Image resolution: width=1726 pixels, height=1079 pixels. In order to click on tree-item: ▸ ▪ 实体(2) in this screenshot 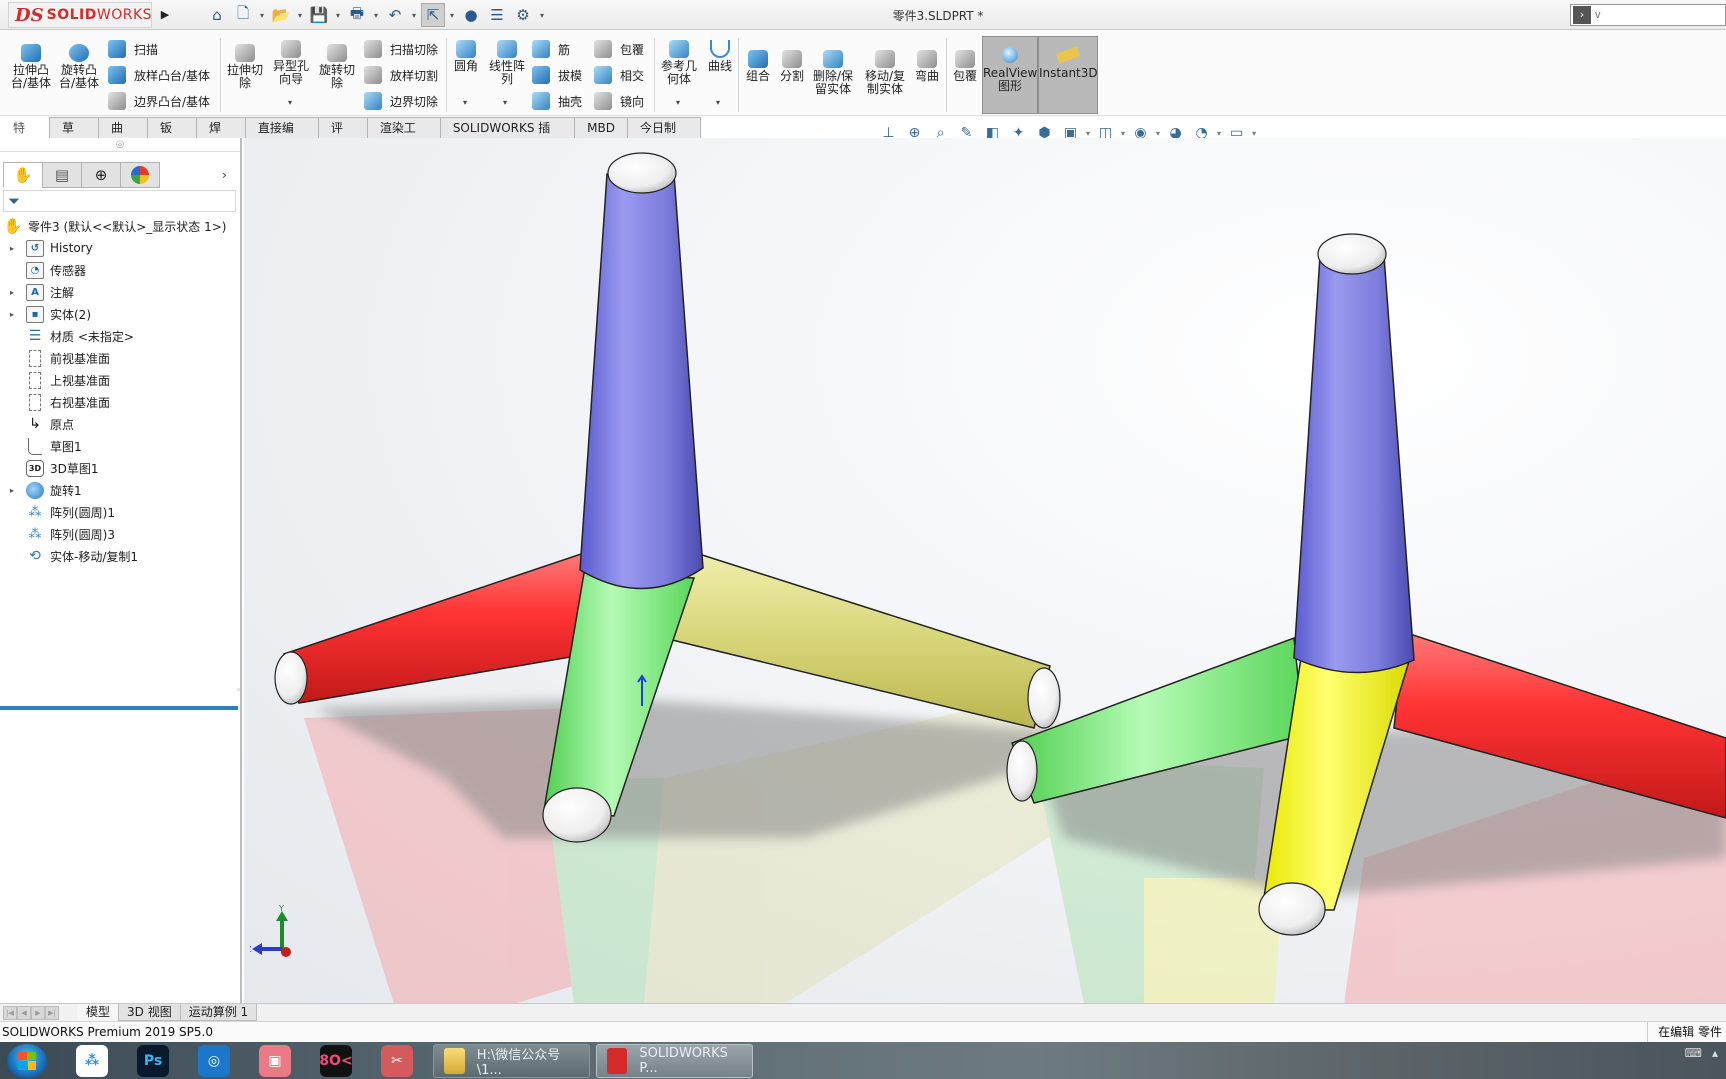, I will do `click(120, 314)`.